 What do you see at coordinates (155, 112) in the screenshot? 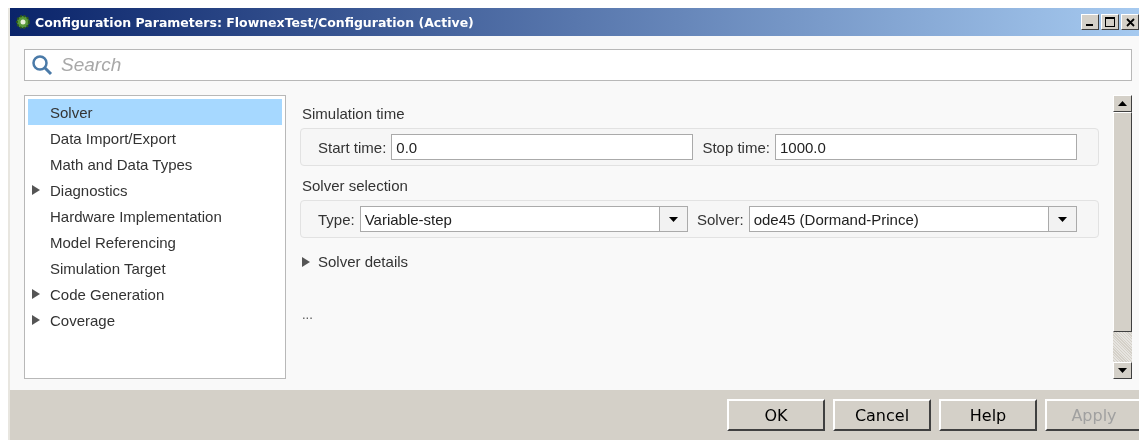
I see `tree-item: Solver` at bounding box center [155, 112].